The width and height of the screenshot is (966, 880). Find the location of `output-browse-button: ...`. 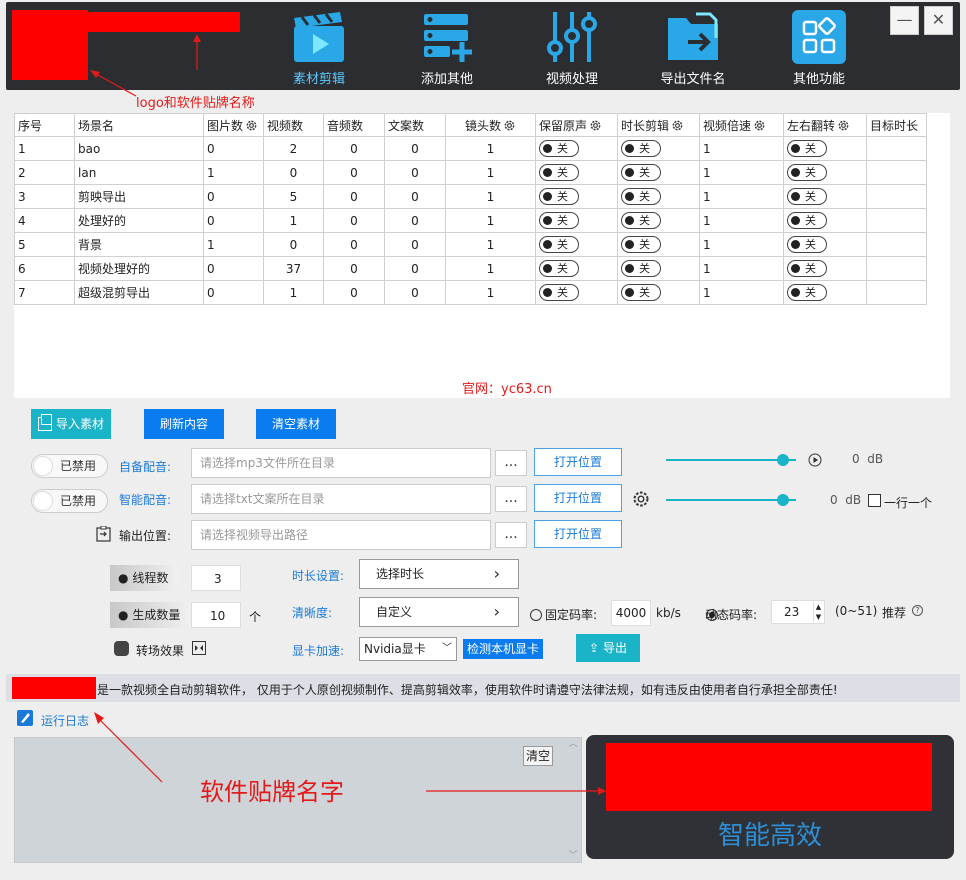

output-browse-button: ... is located at coordinates (511, 535).